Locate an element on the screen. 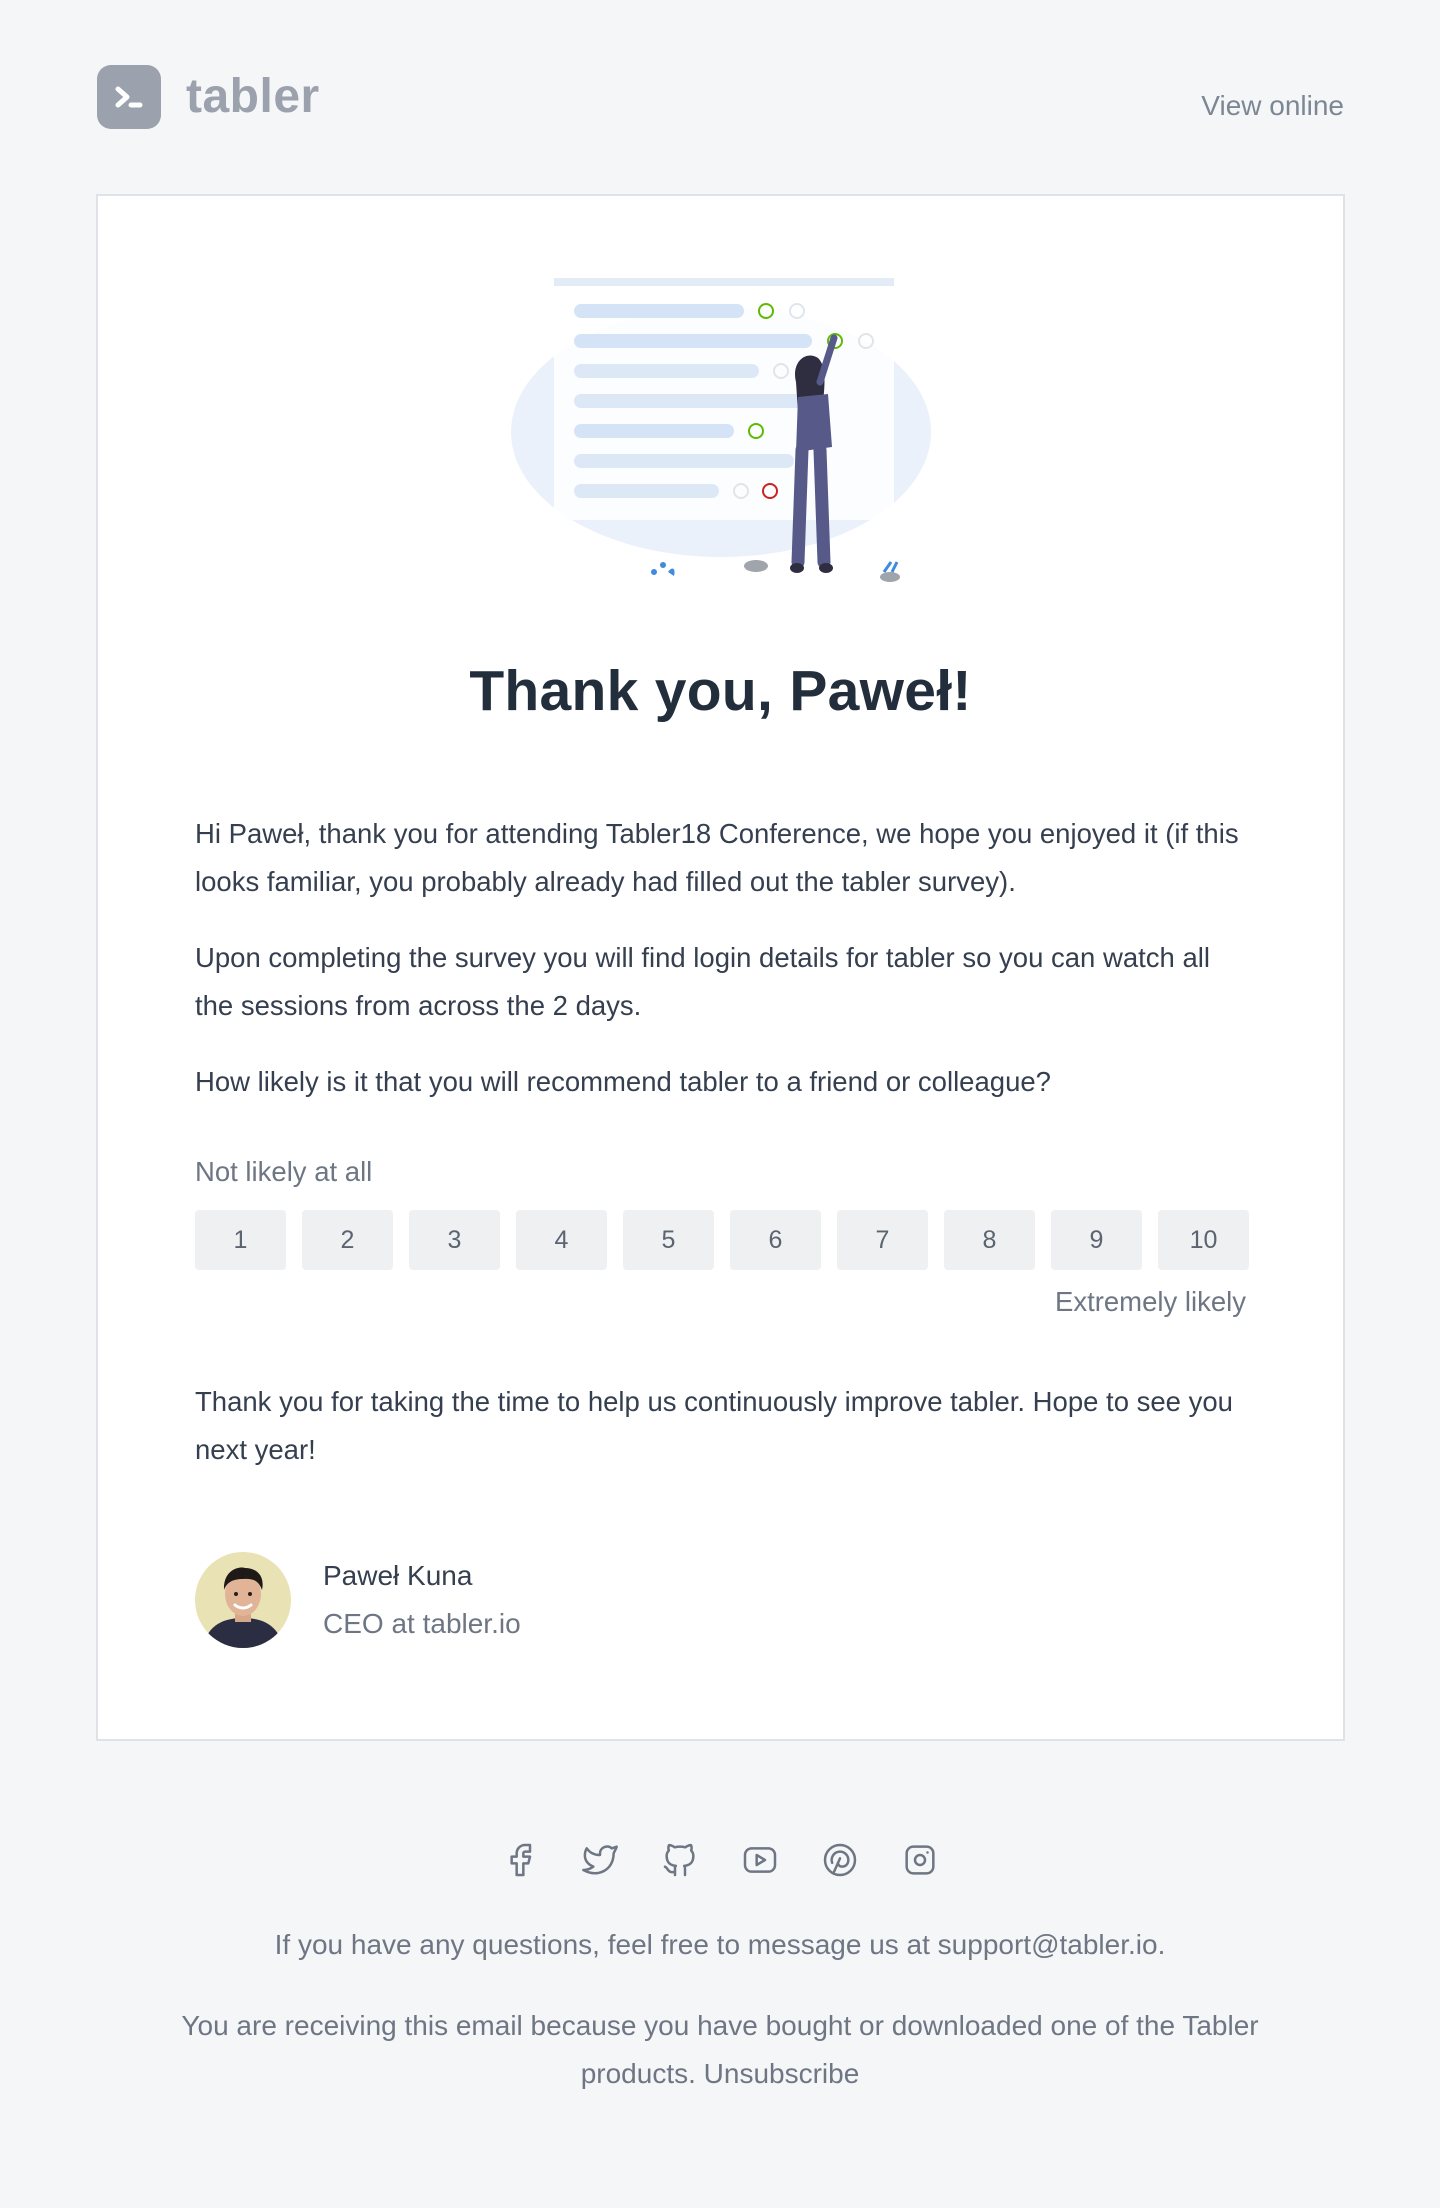  nps-low-label: Not likely at all is located at coordinates (284, 1171).